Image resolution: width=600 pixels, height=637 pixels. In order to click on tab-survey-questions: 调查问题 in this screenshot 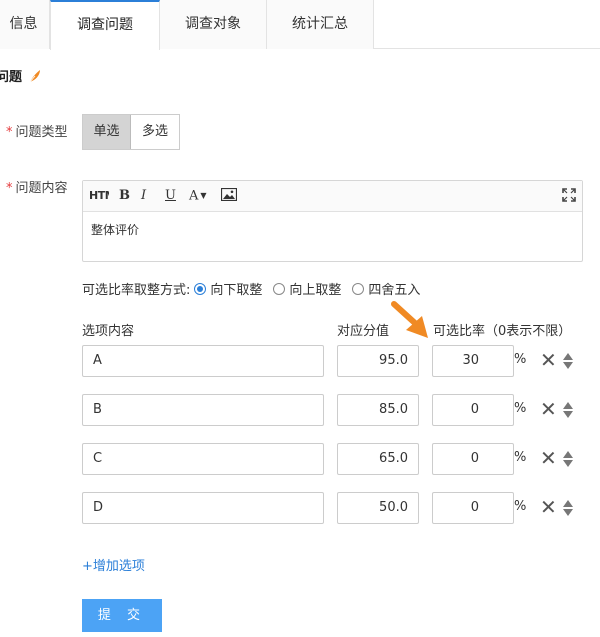, I will do `click(105, 25)`.